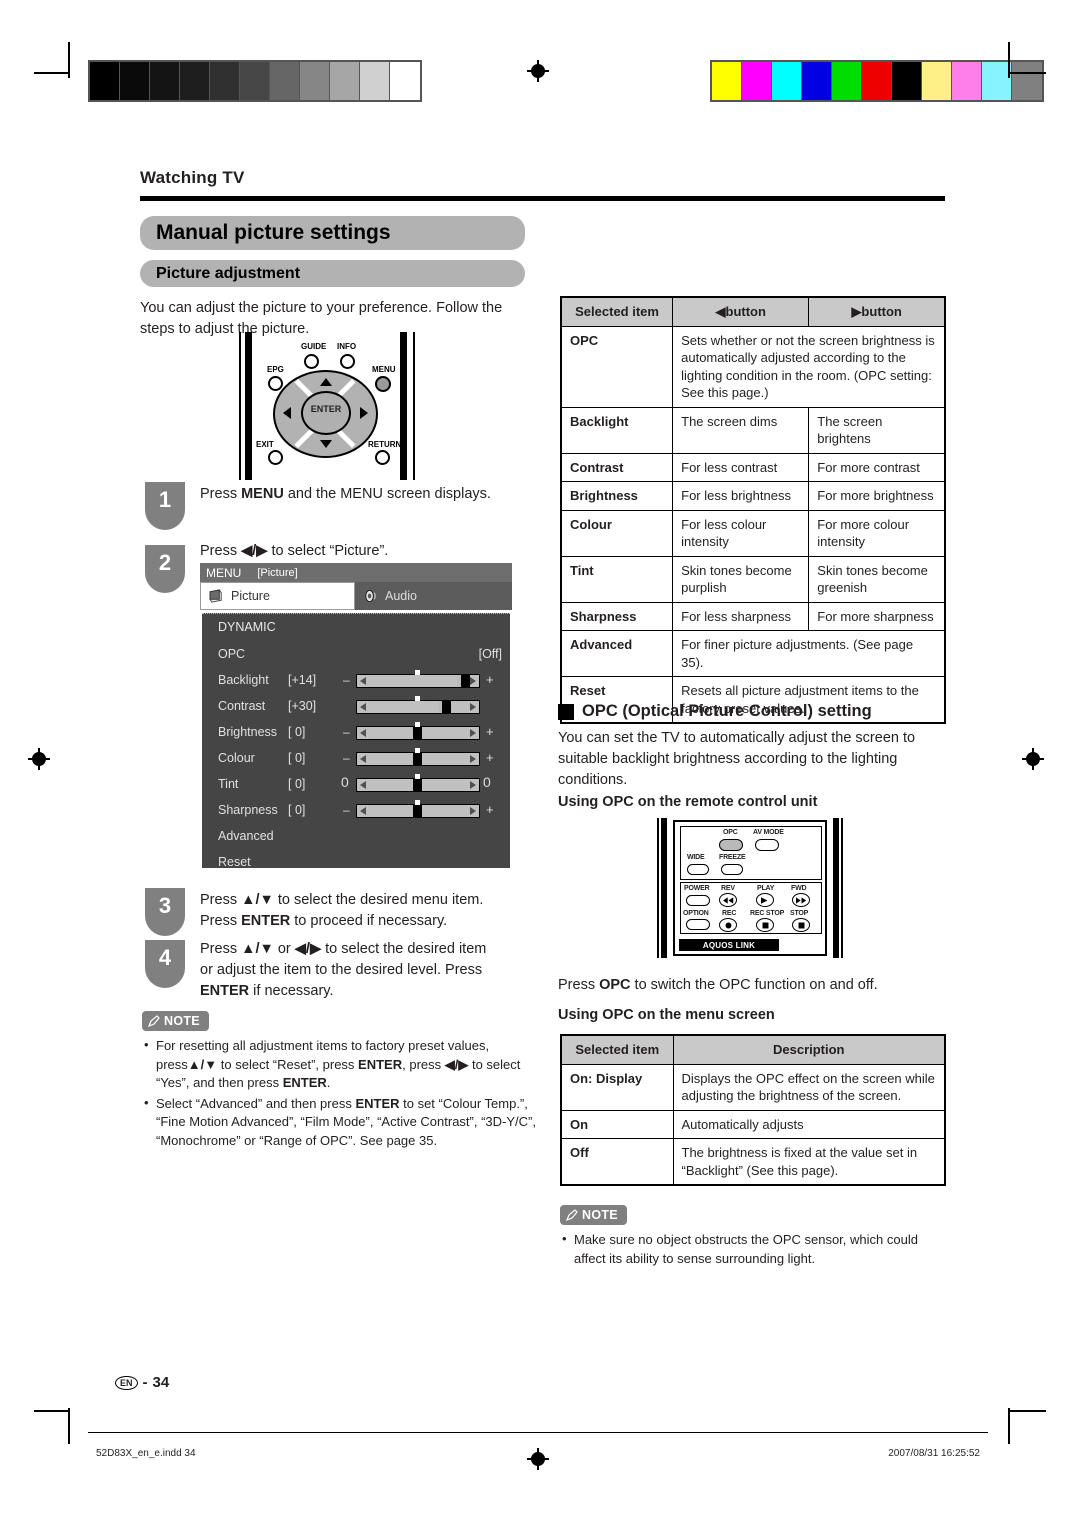  I want to click on rec-button, so click(728, 925).